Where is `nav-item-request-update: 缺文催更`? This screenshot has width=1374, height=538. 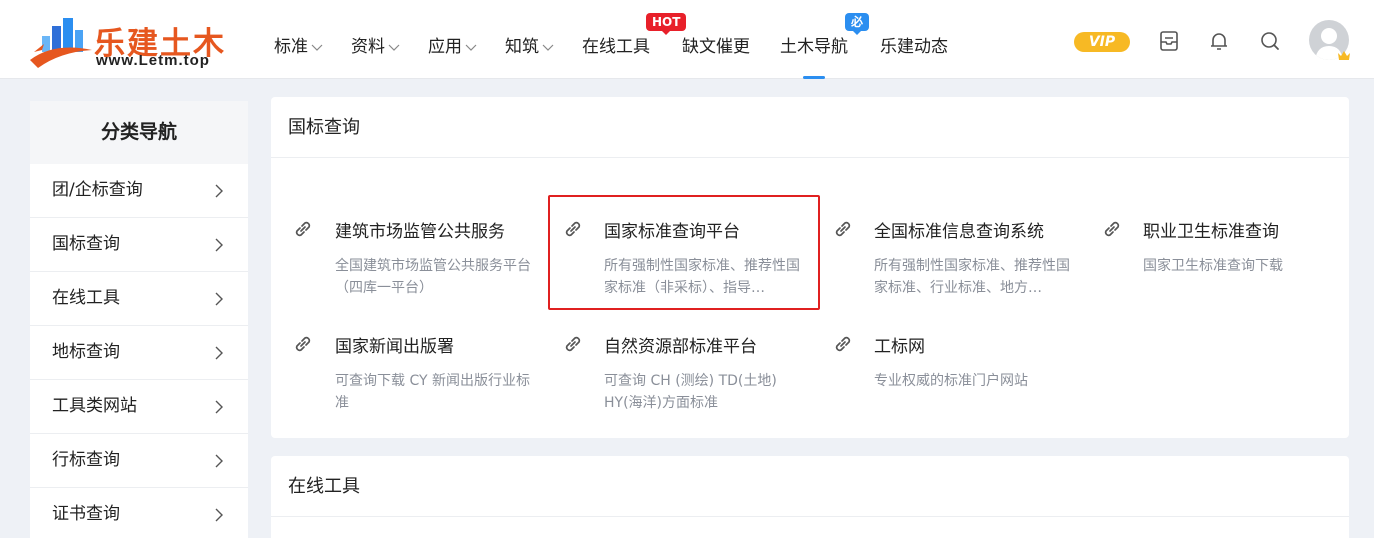
nav-item-request-update: 缺文催更 is located at coordinates (716, 44).